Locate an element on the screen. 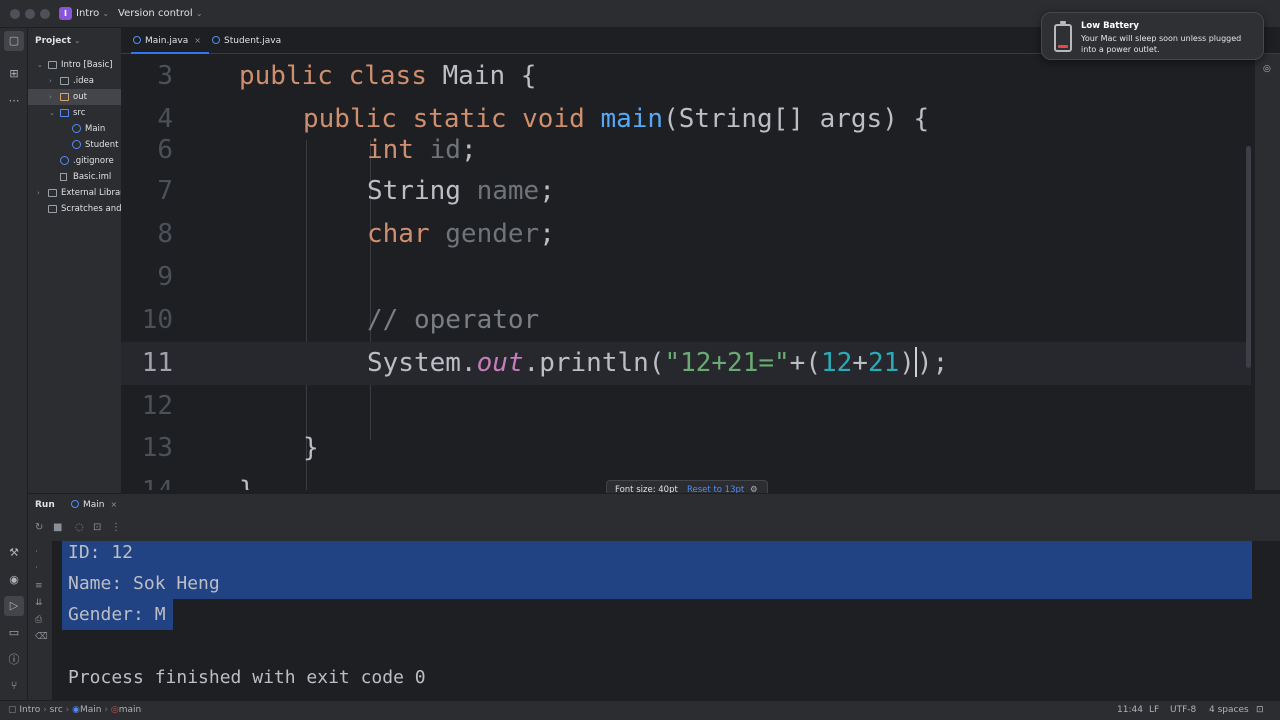 The height and width of the screenshot is (720, 1280). rerun-icon: ↻ is located at coordinates (39, 527).